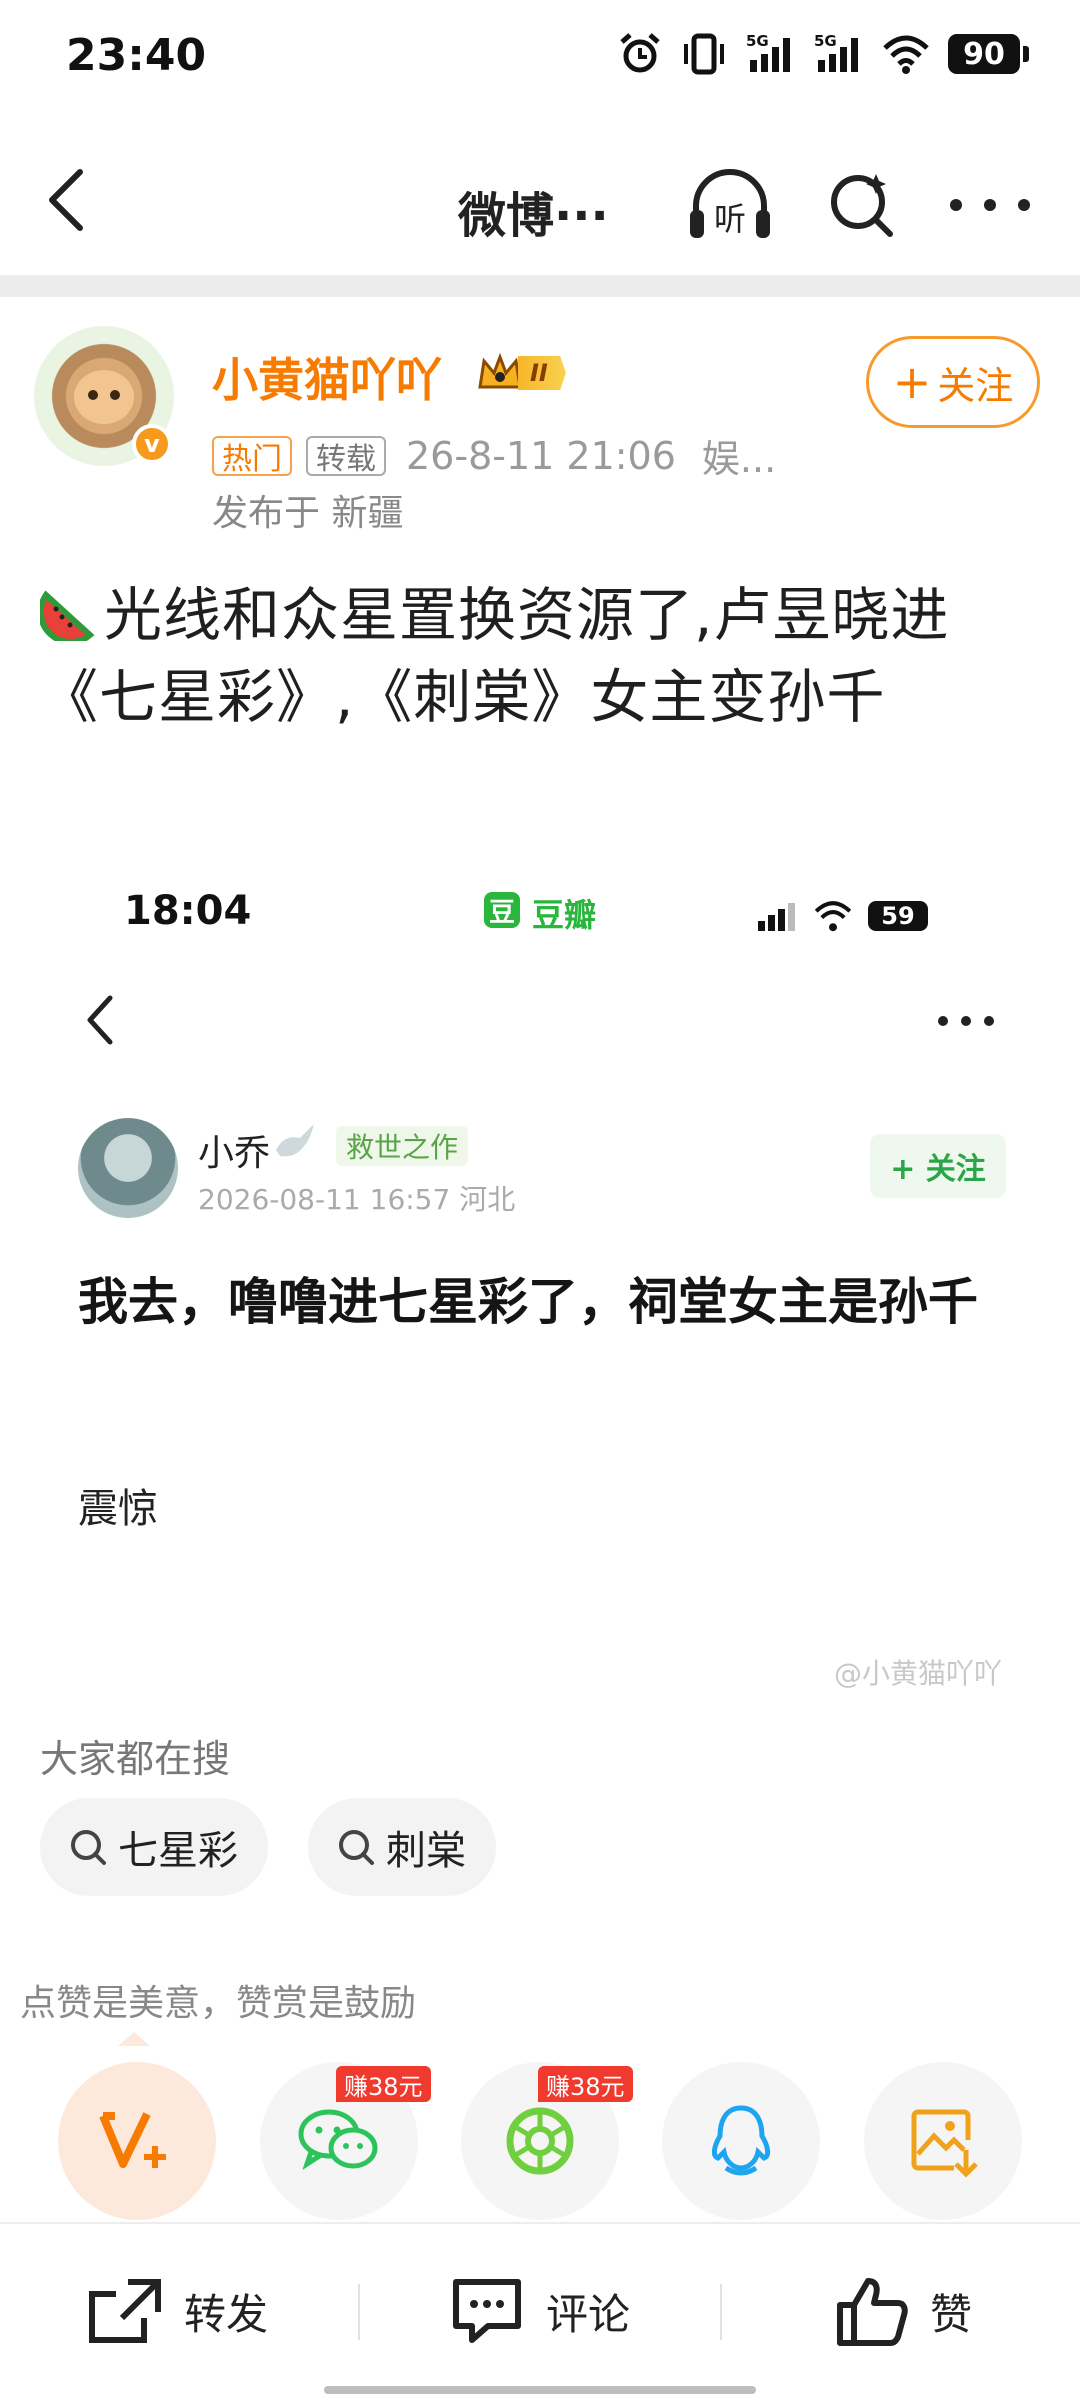  I want to click on verified-badge-icon: v, so click(152, 444).